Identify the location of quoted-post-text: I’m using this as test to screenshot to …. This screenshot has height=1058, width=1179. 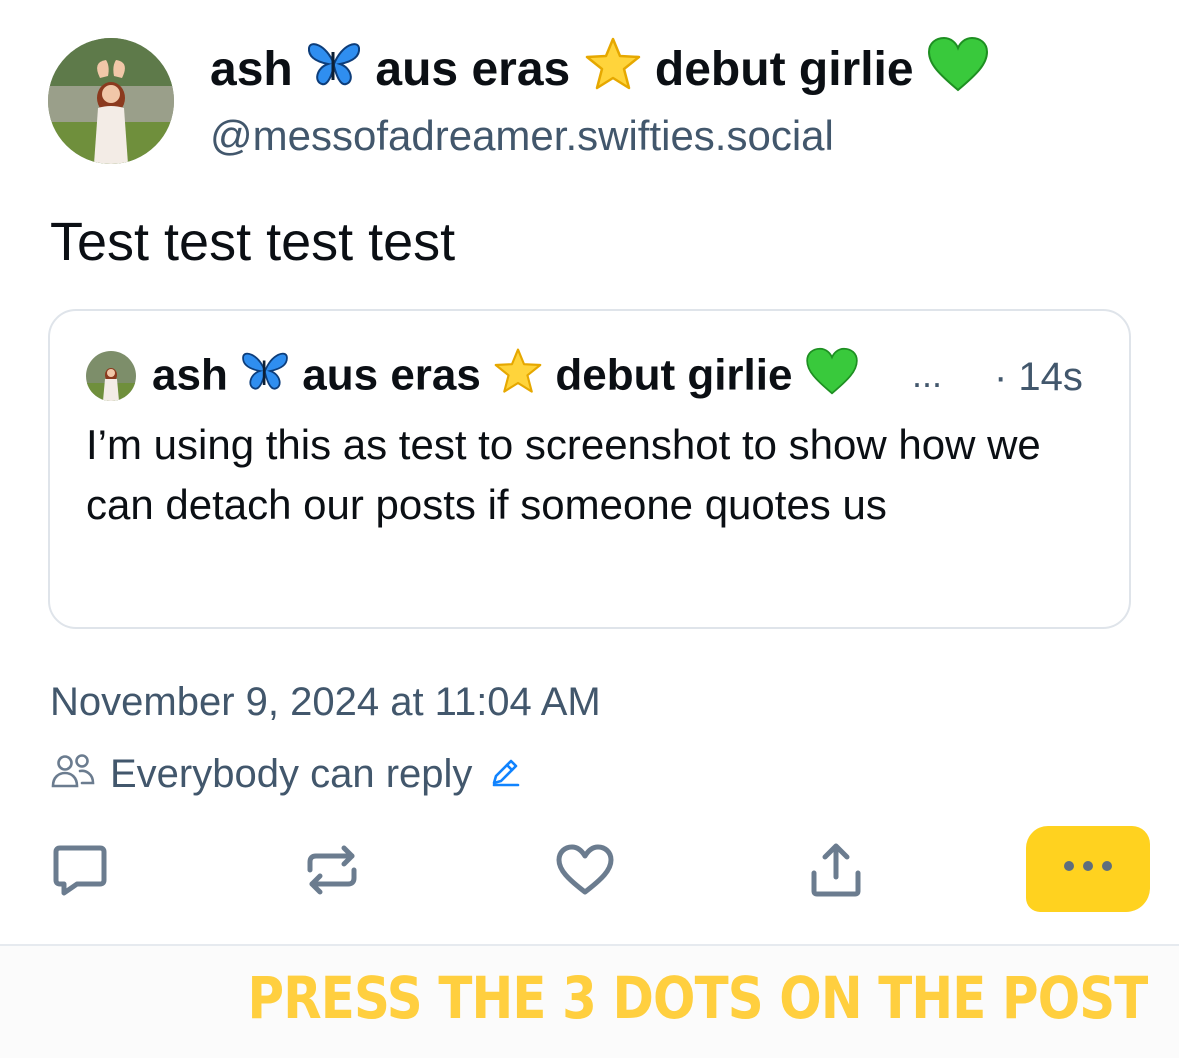
(563, 474).